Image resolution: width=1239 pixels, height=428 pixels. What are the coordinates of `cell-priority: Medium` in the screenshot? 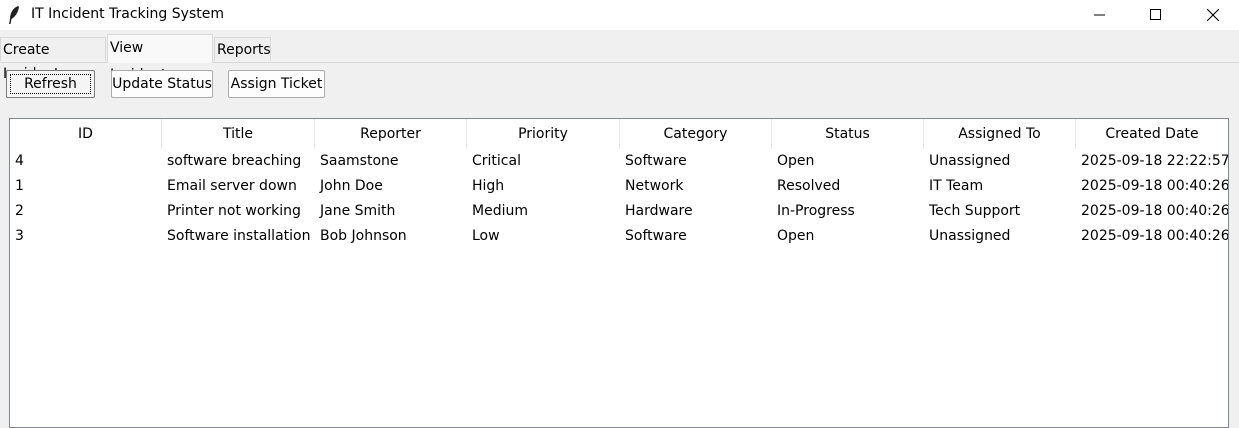 It's located at (500, 211).